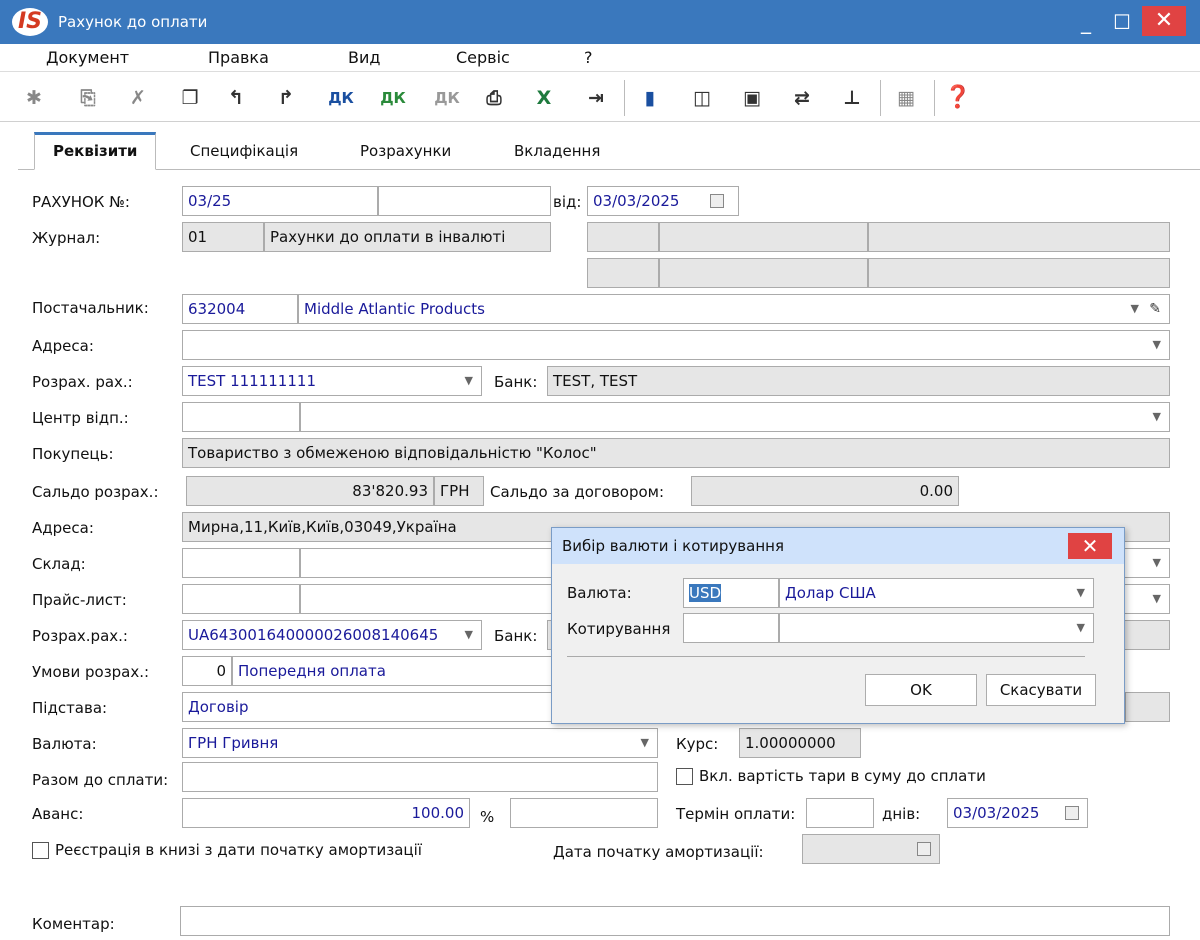  What do you see at coordinates (341, 98) in the screenshot?
I see `dk-icon: ДК` at bounding box center [341, 98].